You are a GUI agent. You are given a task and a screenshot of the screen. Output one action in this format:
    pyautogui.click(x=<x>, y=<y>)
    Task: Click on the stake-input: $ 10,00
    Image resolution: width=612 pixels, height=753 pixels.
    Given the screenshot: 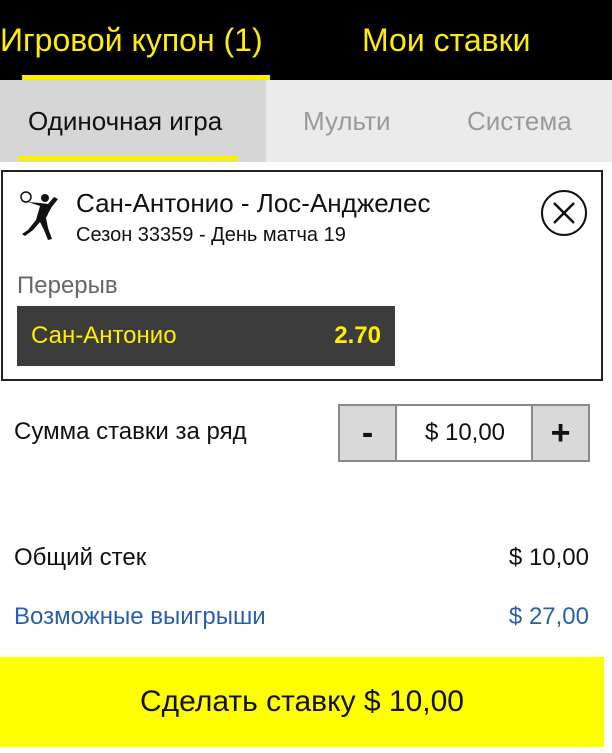 What is the action you would take?
    pyautogui.click(x=465, y=433)
    